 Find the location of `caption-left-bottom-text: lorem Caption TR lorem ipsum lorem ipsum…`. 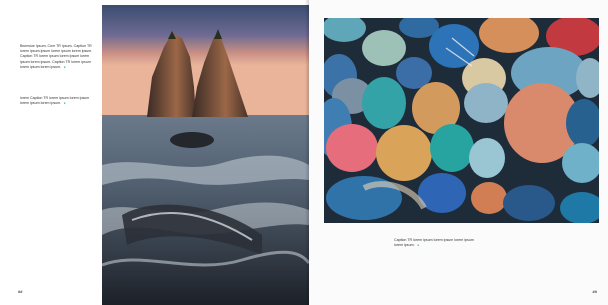

caption-left-bottom-text: lorem Caption TR lorem ipsum lorem ipsum… is located at coordinates (55, 101).